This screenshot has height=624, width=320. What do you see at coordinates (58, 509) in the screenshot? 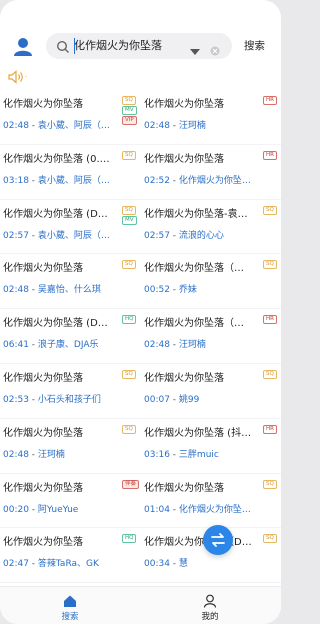
I see `song-artist: 阿YueYue` at bounding box center [58, 509].